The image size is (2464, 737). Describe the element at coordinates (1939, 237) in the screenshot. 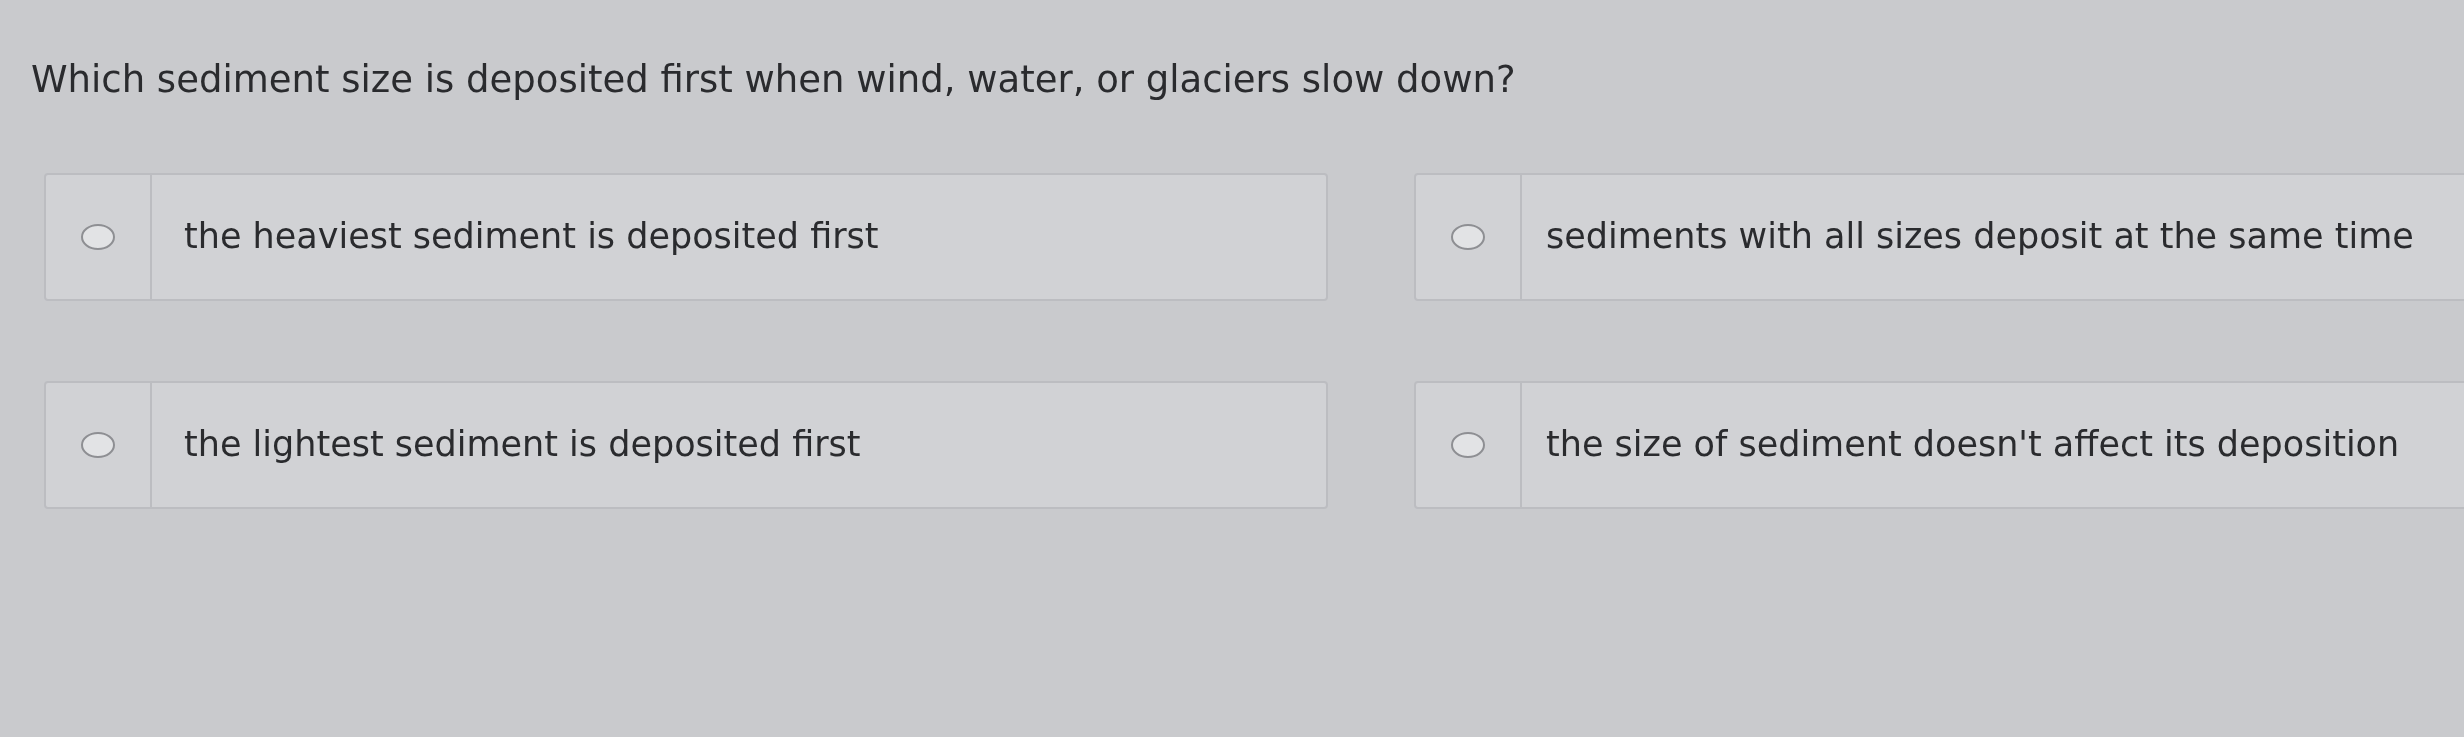

I see `answer-option: sediments with all sizes deposit at the same time` at that location.